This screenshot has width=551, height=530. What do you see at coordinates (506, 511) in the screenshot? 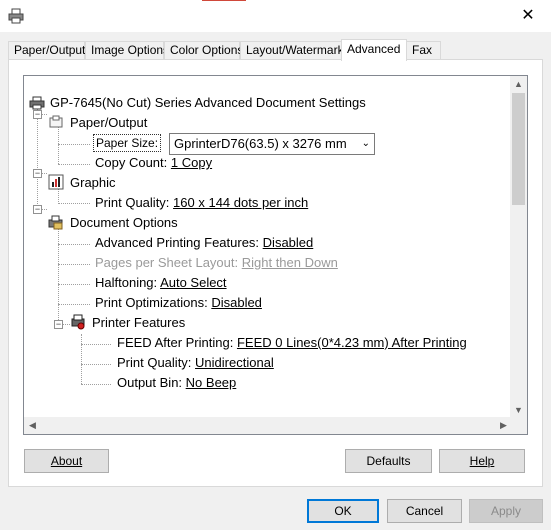
I see `apply-button: Apply` at bounding box center [506, 511].